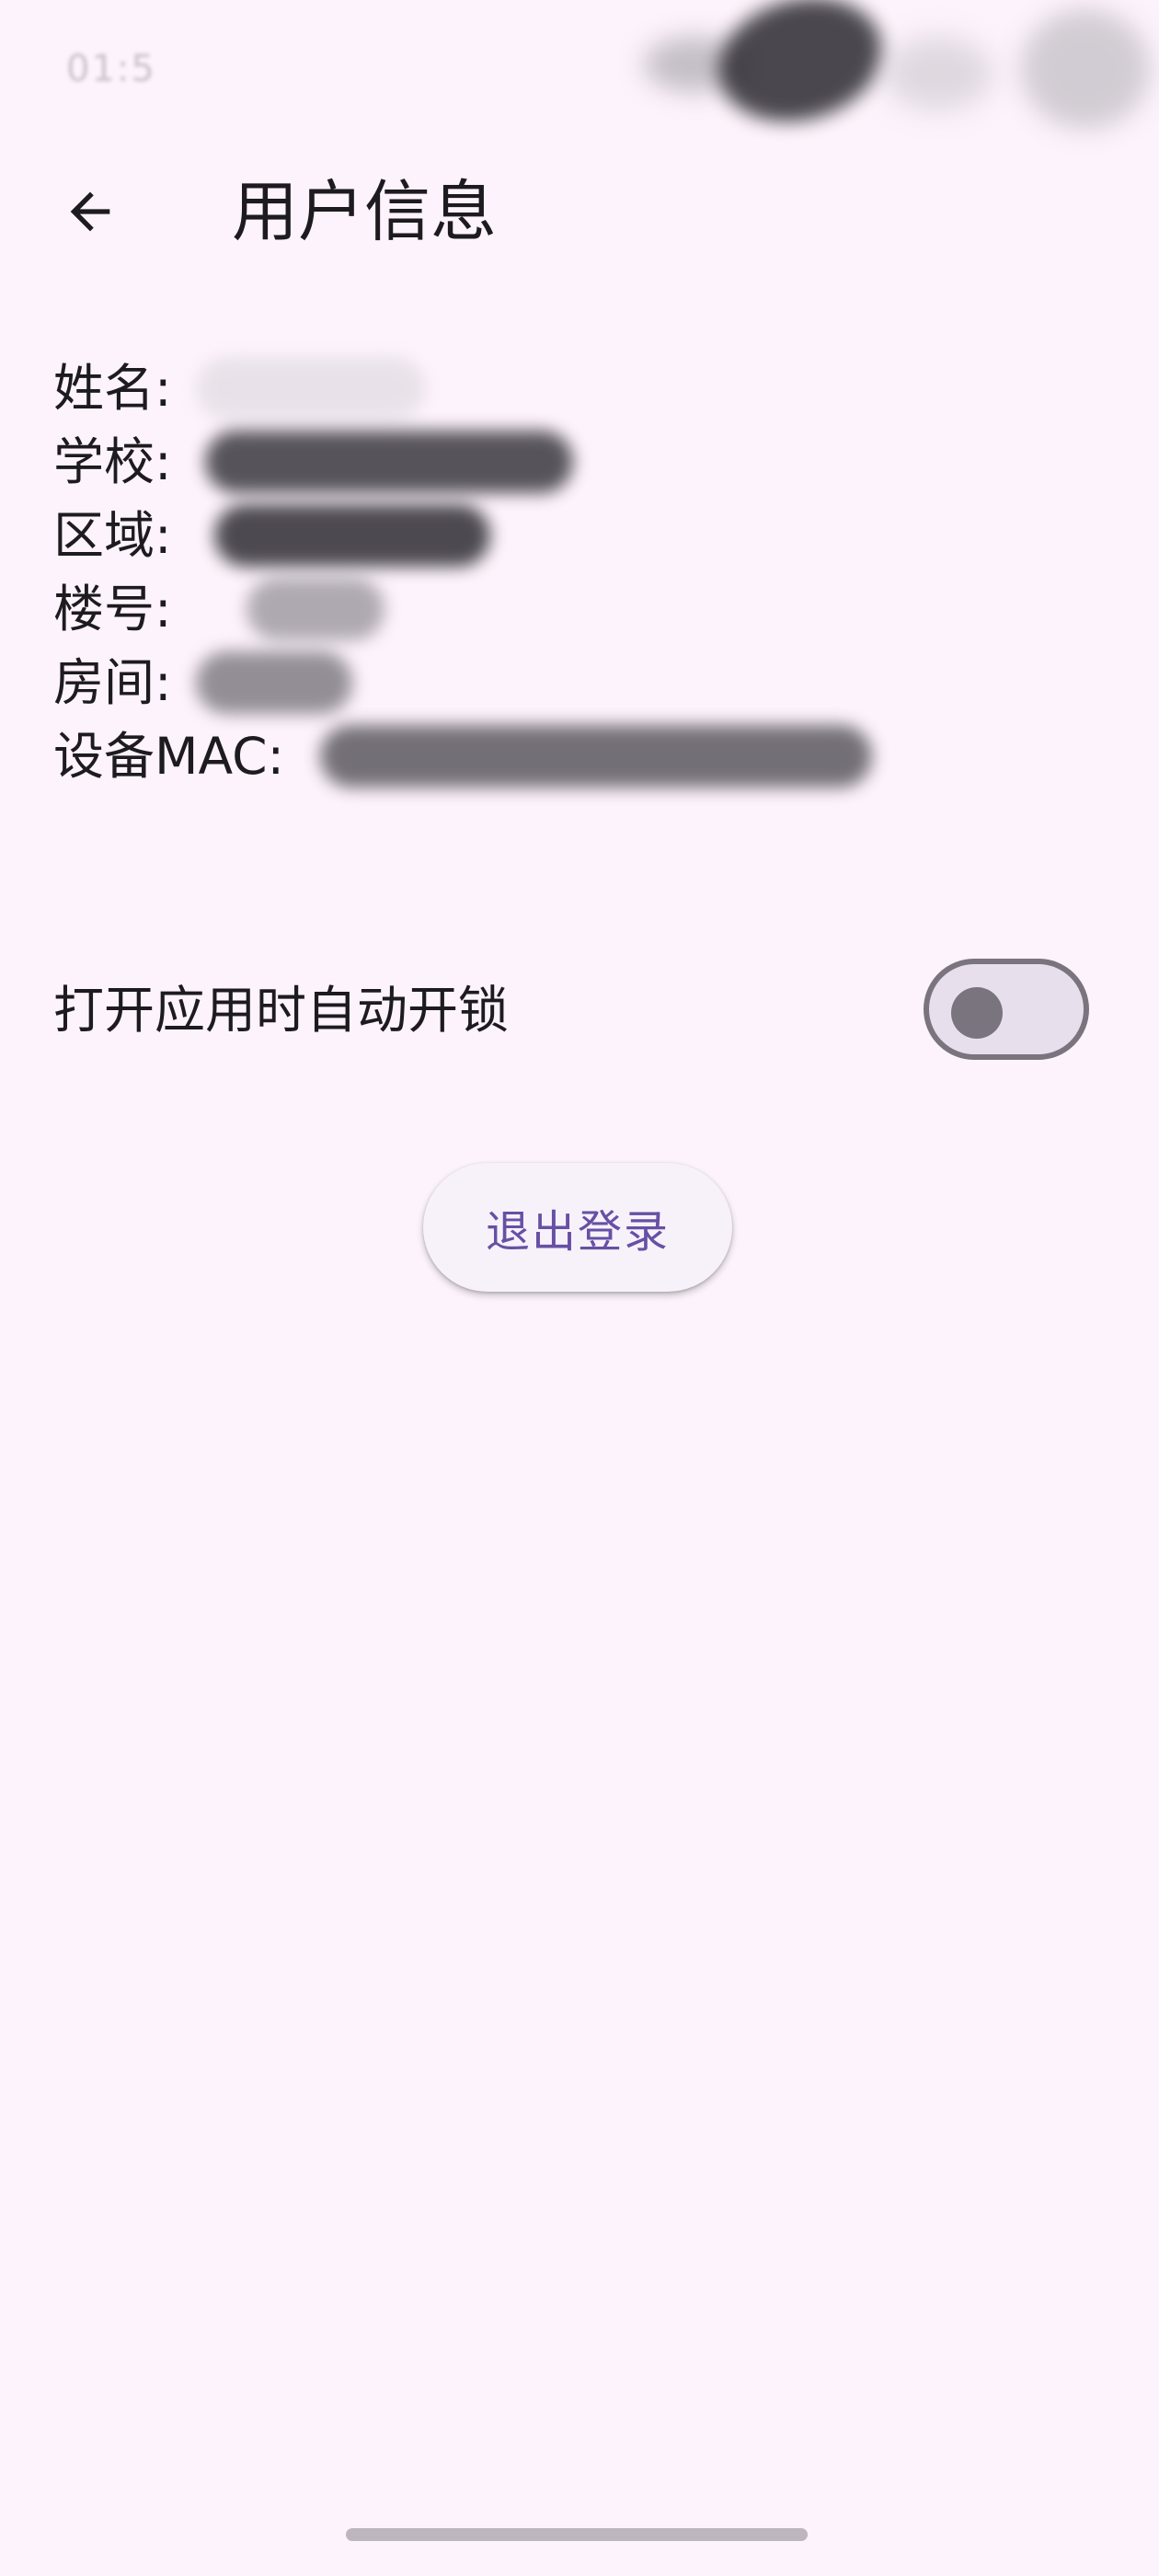  Describe the element at coordinates (112, 609) in the screenshot. I see `info-label-building: 楼号:` at that location.